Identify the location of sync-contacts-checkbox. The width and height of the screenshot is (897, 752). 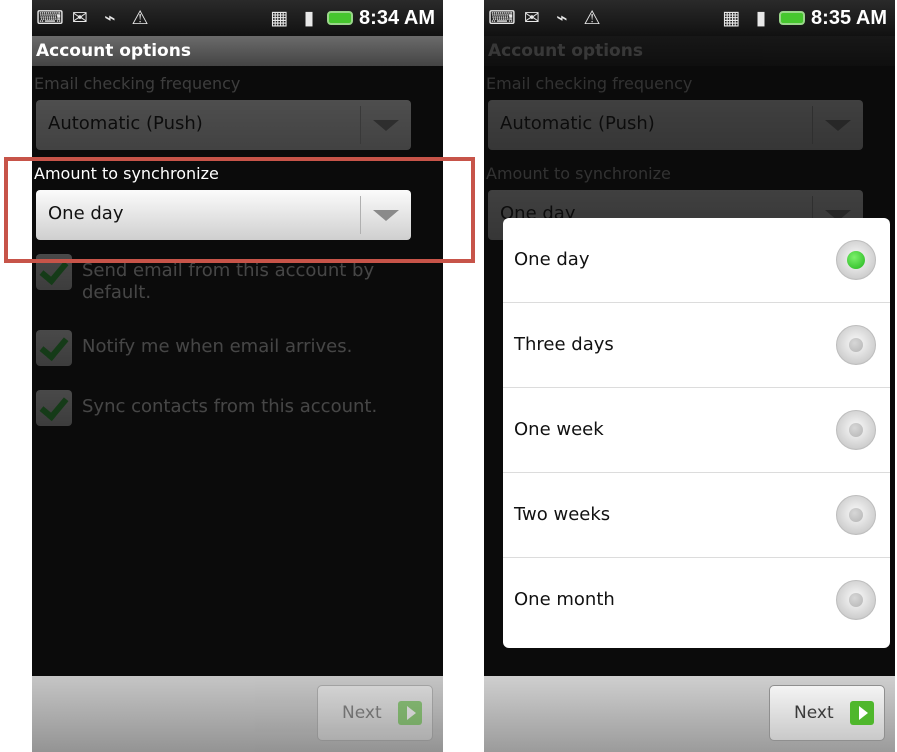
(54, 408).